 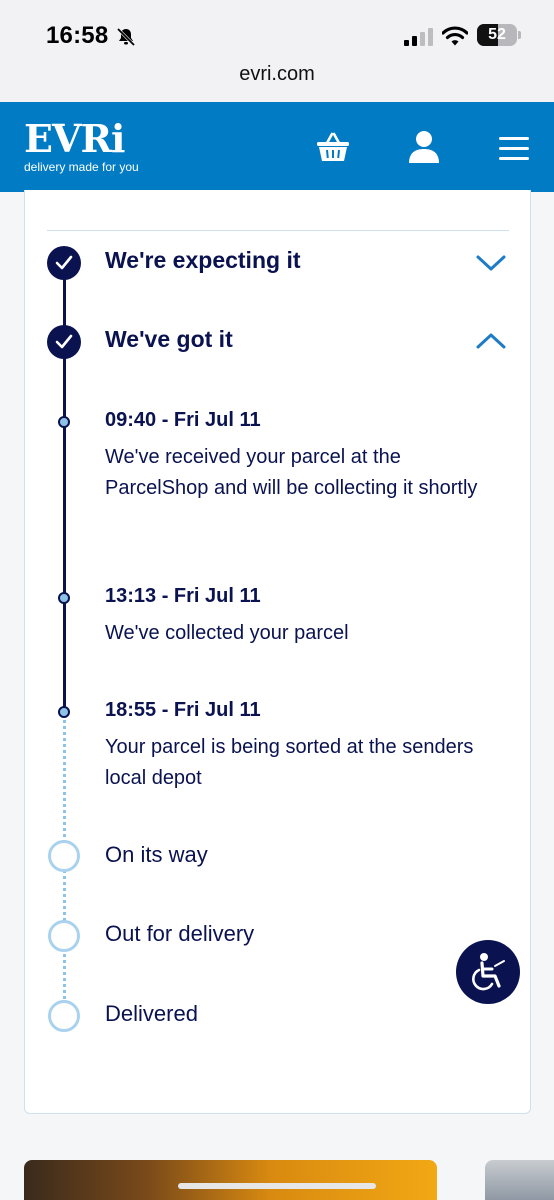 What do you see at coordinates (77, 35) in the screenshot?
I see `status-time: 16:58` at bounding box center [77, 35].